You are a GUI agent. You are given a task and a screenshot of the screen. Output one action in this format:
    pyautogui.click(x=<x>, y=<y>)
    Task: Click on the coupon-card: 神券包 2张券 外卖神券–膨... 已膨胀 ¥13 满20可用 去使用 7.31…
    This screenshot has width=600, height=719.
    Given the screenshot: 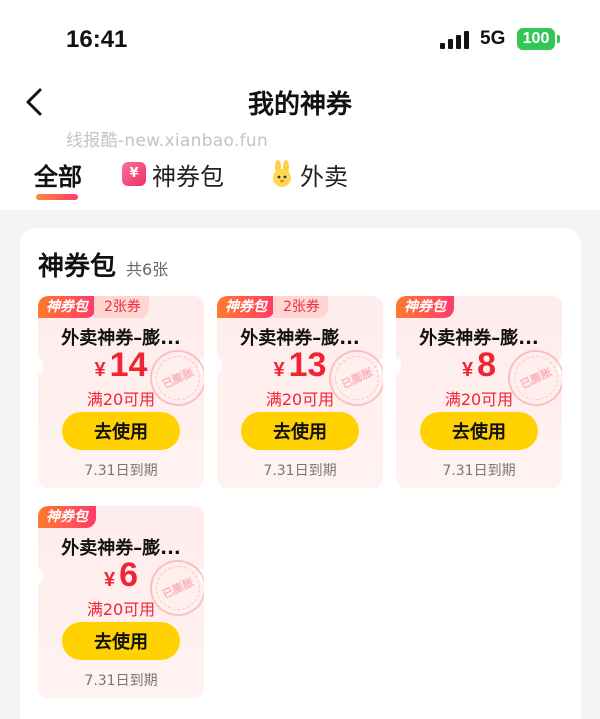 What is the action you would take?
    pyautogui.click(x=300, y=392)
    